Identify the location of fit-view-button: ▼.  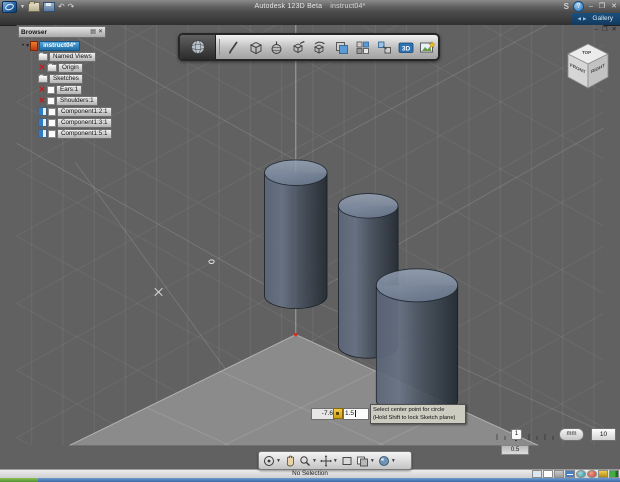
(329, 460).